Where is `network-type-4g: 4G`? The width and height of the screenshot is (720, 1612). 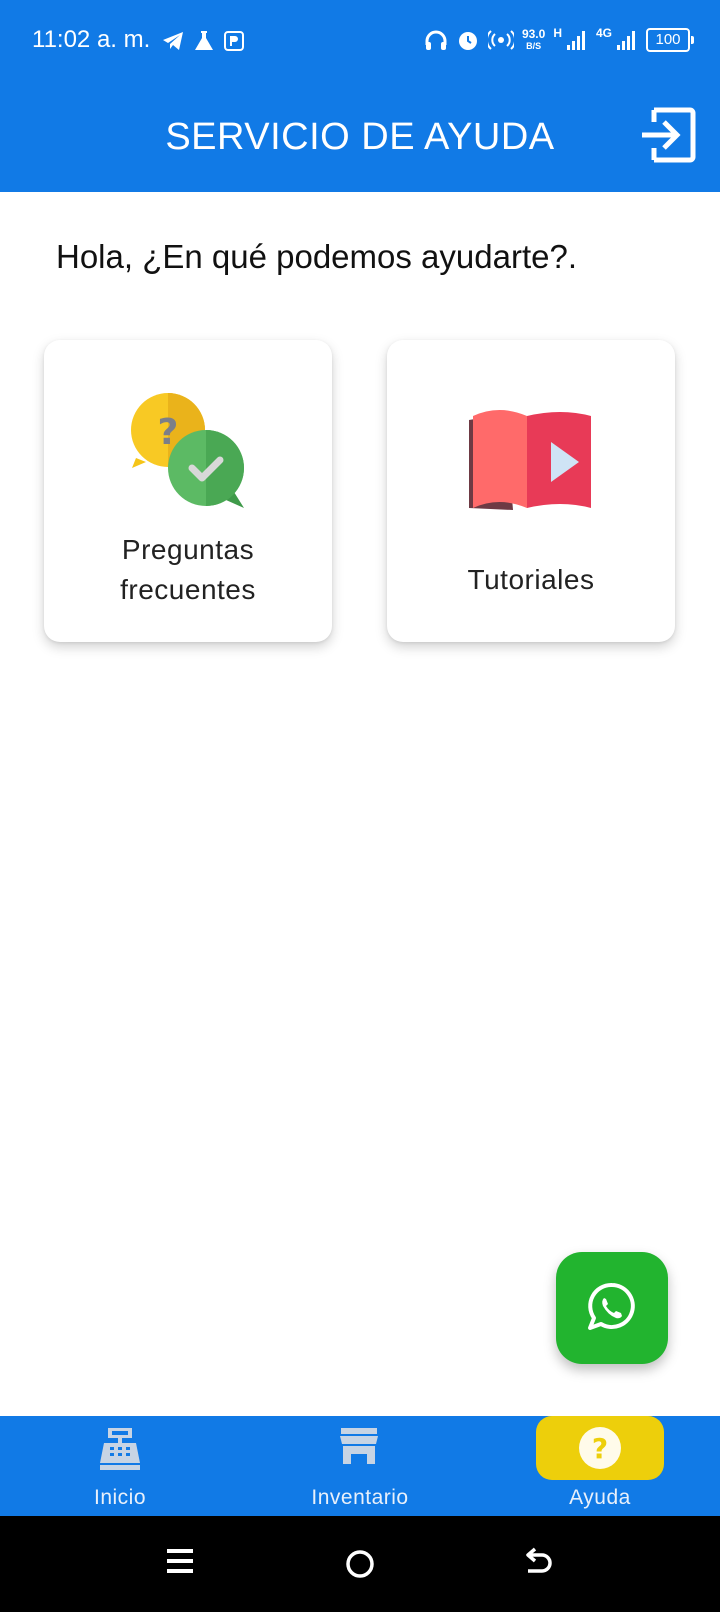 network-type-4g: 4G is located at coordinates (603, 33).